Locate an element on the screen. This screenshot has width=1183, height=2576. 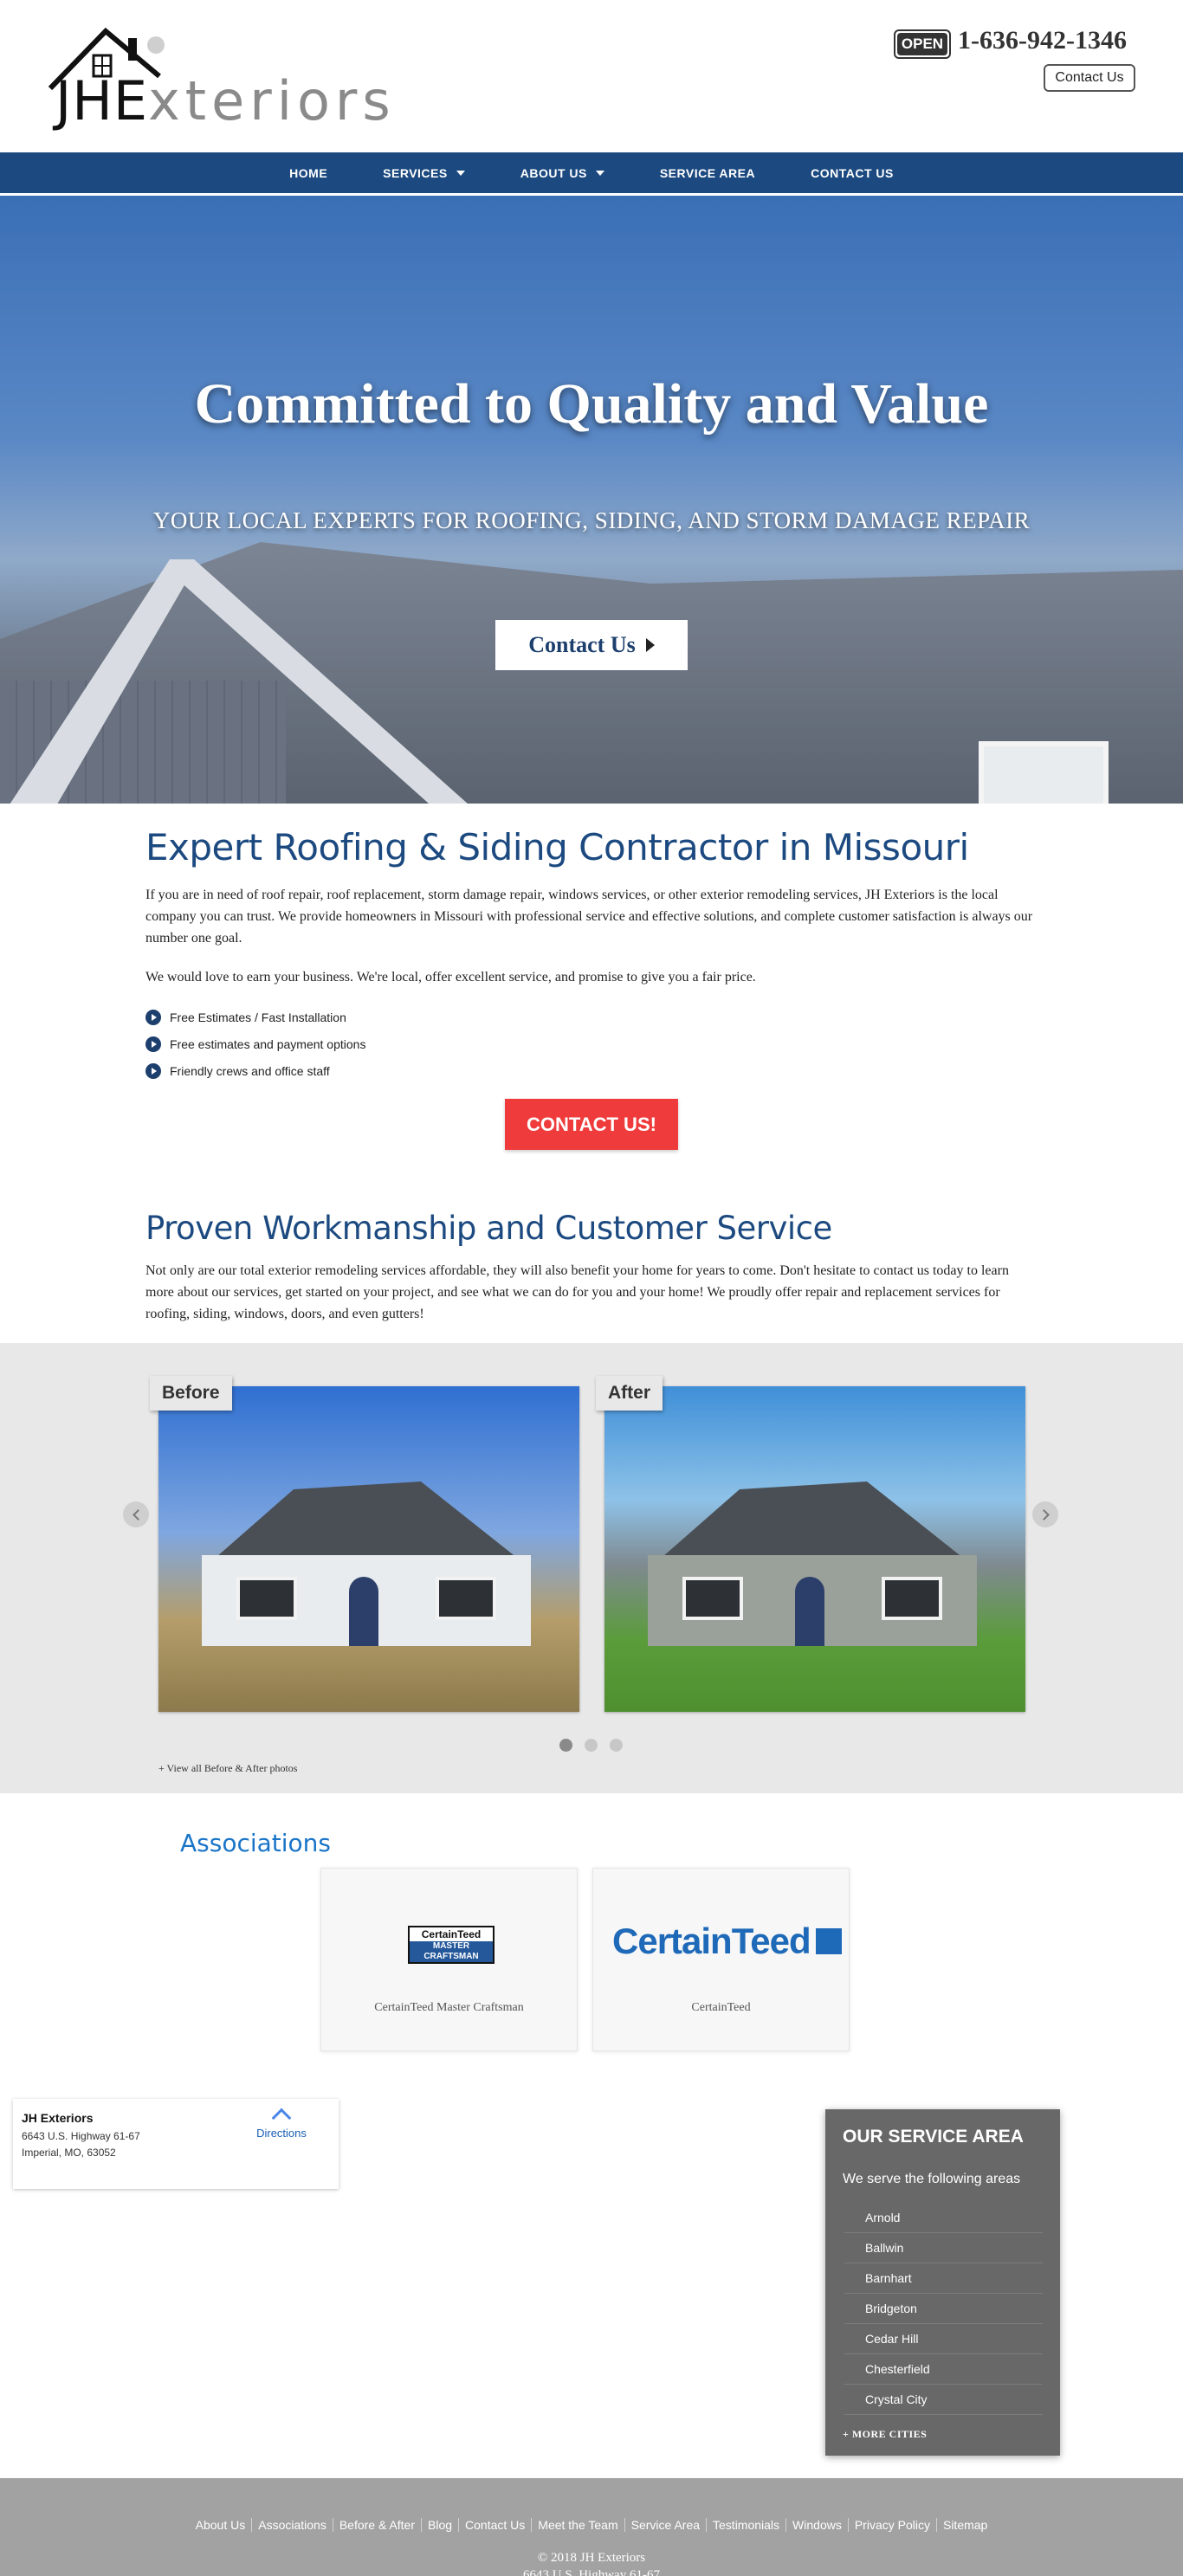
nav-item-home: HOME is located at coordinates (308, 172).